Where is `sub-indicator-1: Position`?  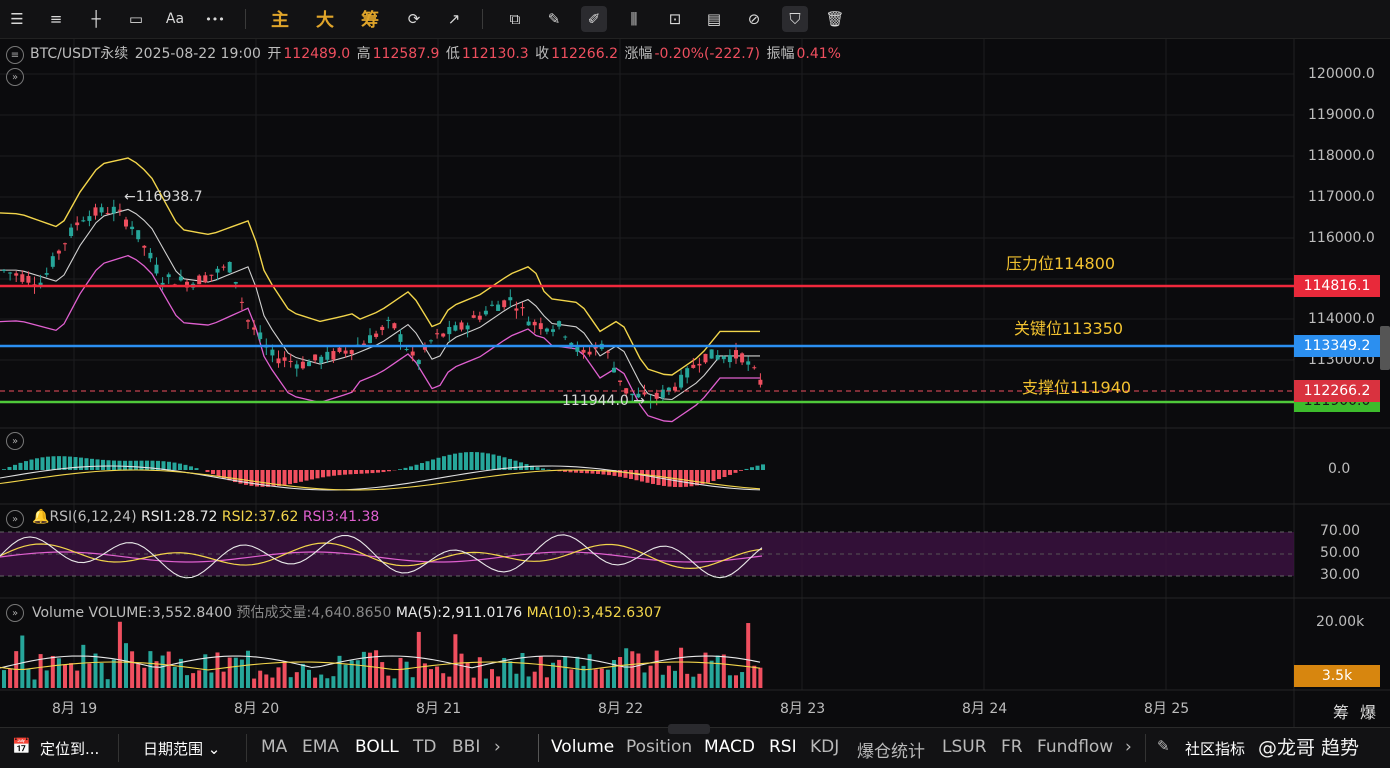
sub-indicator-1: Position is located at coordinates (659, 747).